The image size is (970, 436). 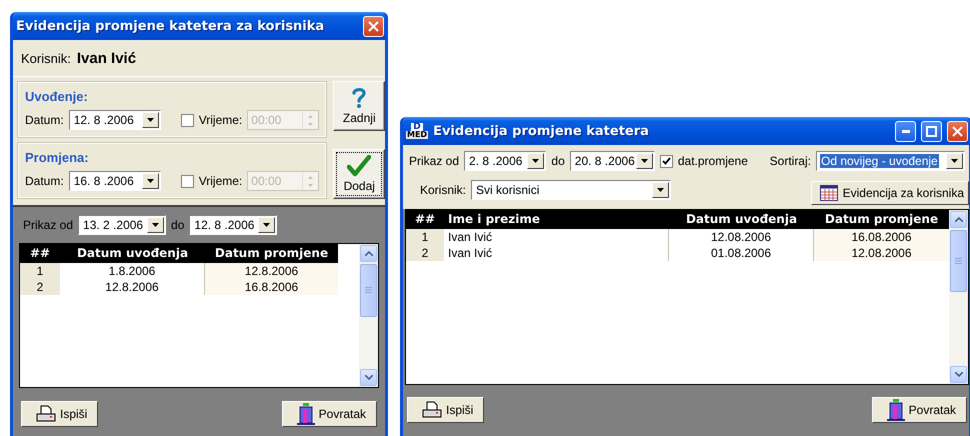 I want to click on user-name: Ivan Ivić, so click(x=106, y=58).